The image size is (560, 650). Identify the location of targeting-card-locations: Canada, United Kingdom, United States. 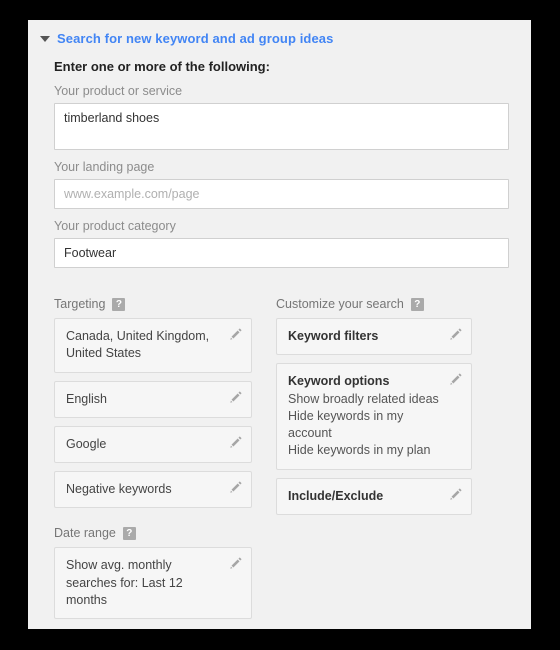
(153, 345).